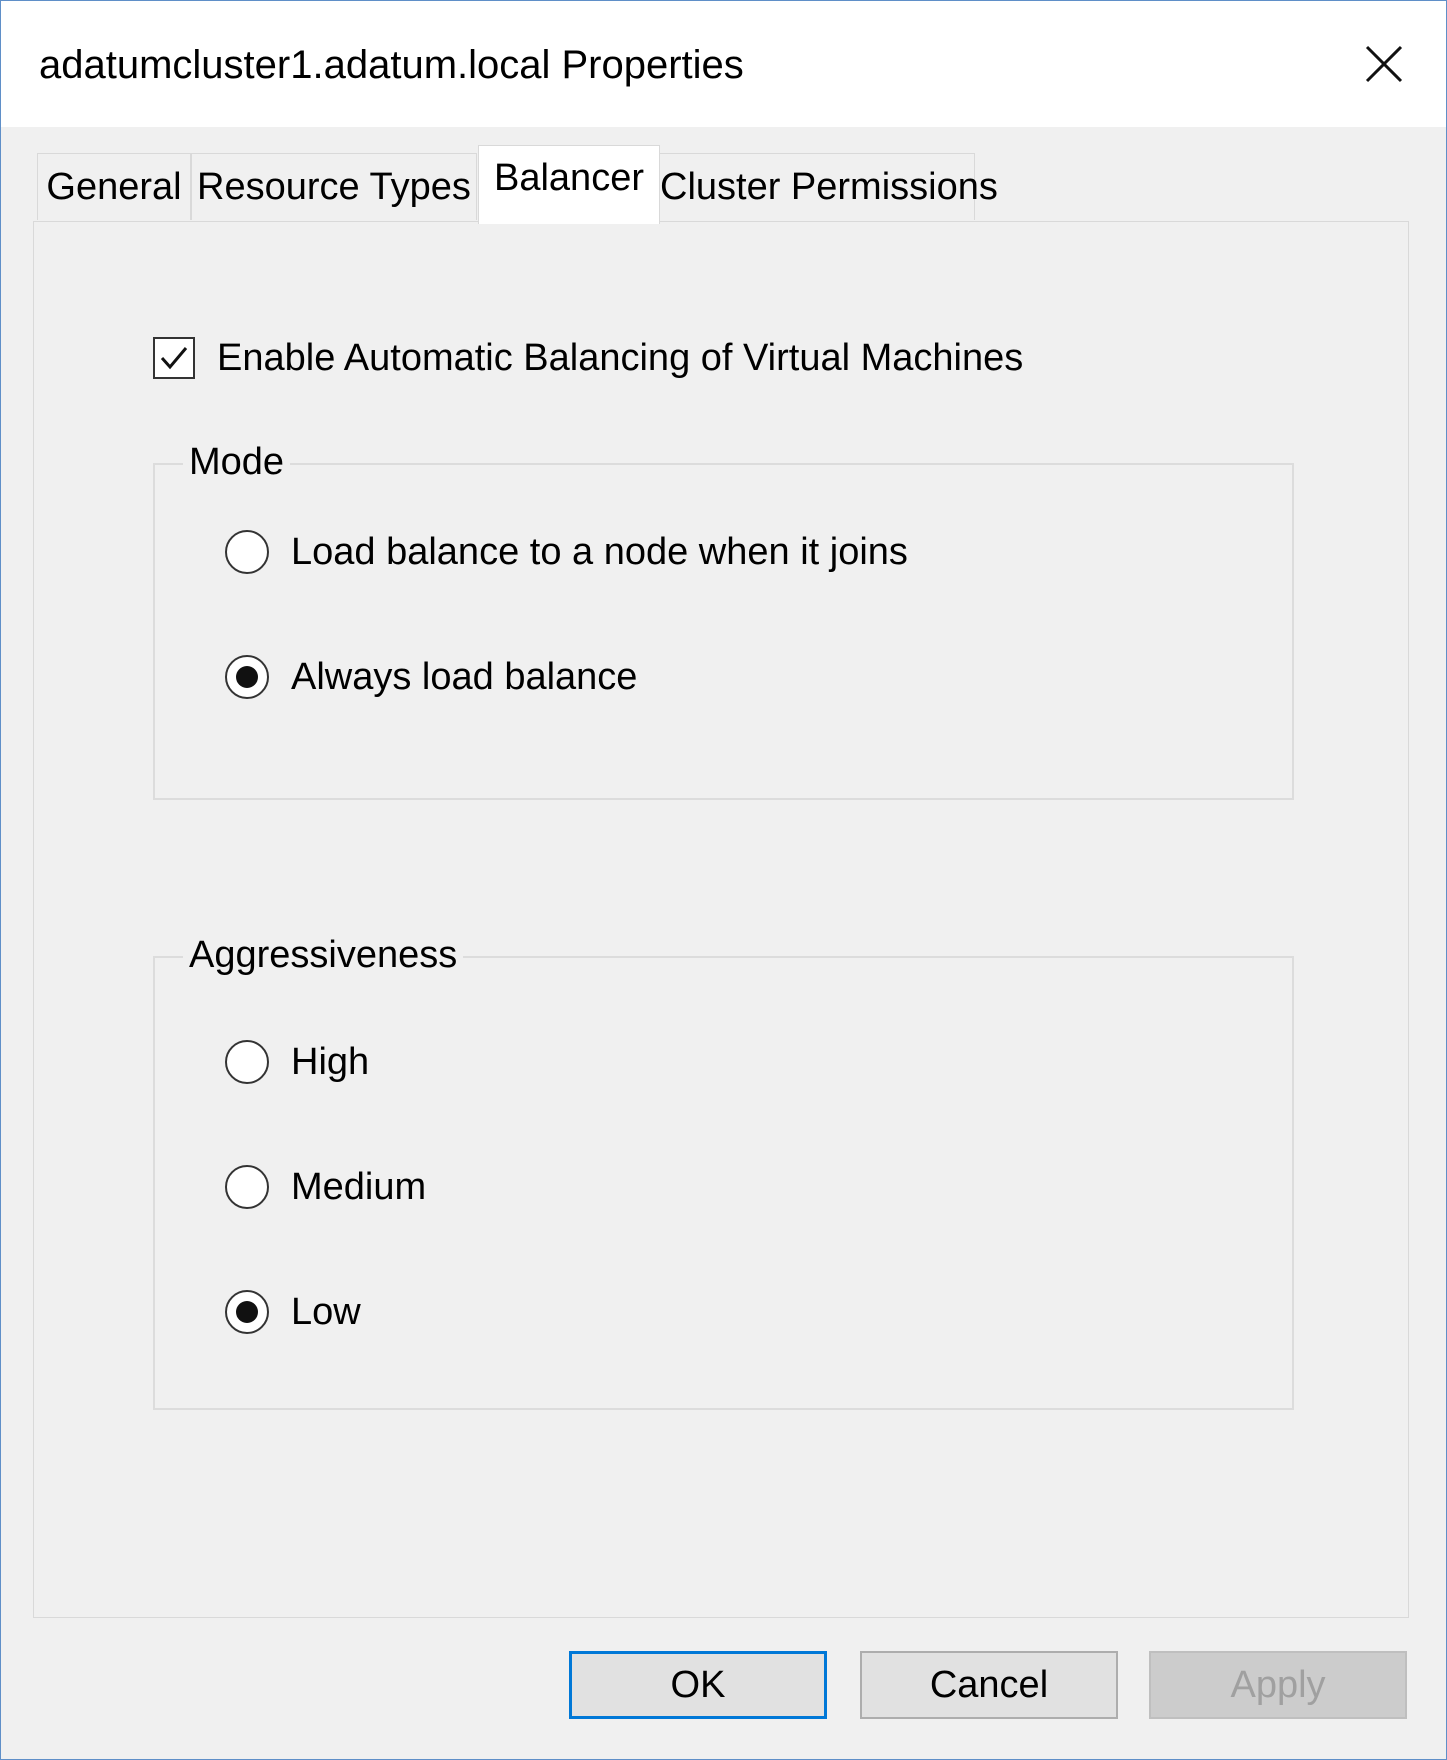  What do you see at coordinates (359, 1187) in the screenshot?
I see `aggressiveness-option-label: Medium` at bounding box center [359, 1187].